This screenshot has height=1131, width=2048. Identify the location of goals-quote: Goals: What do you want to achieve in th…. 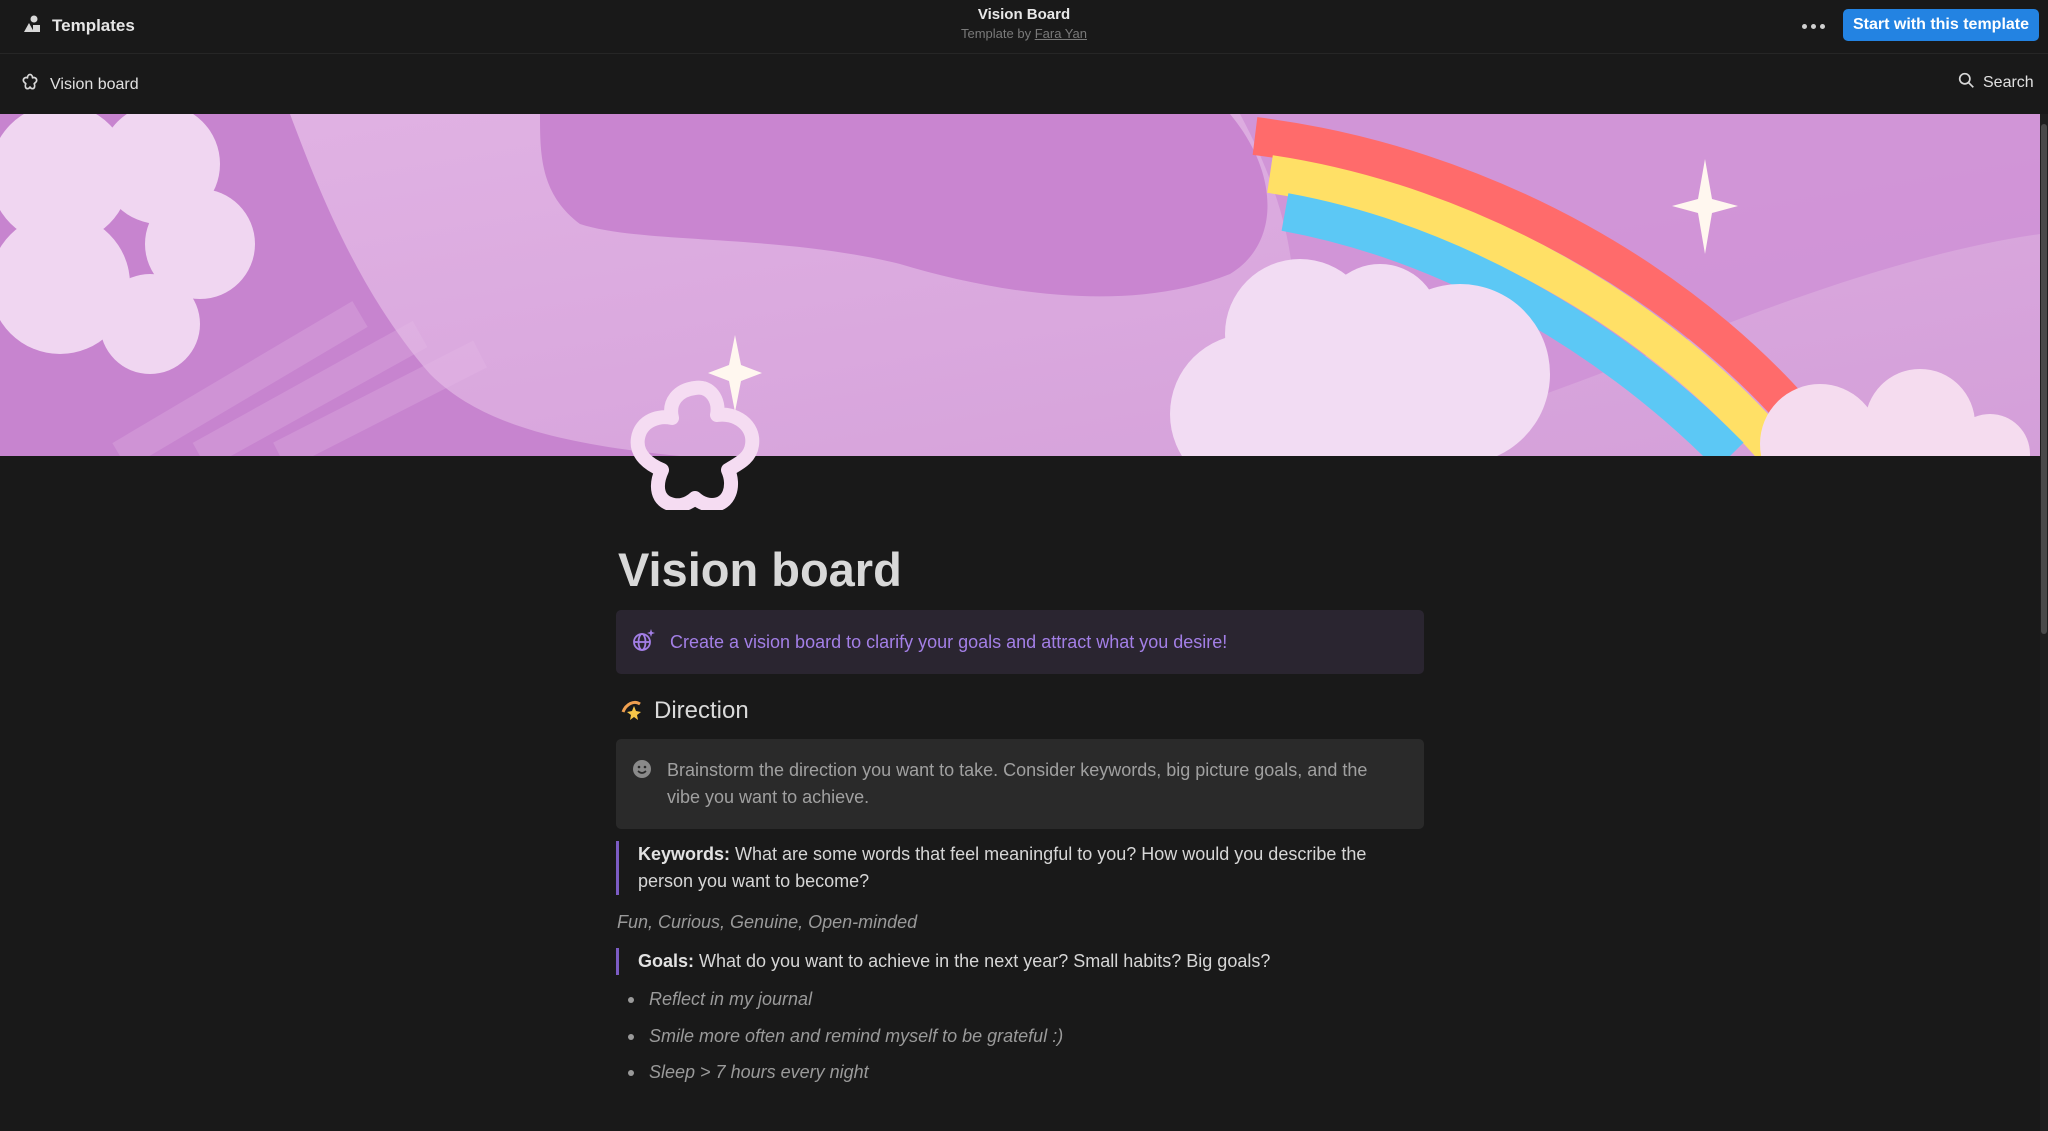
(1020, 961).